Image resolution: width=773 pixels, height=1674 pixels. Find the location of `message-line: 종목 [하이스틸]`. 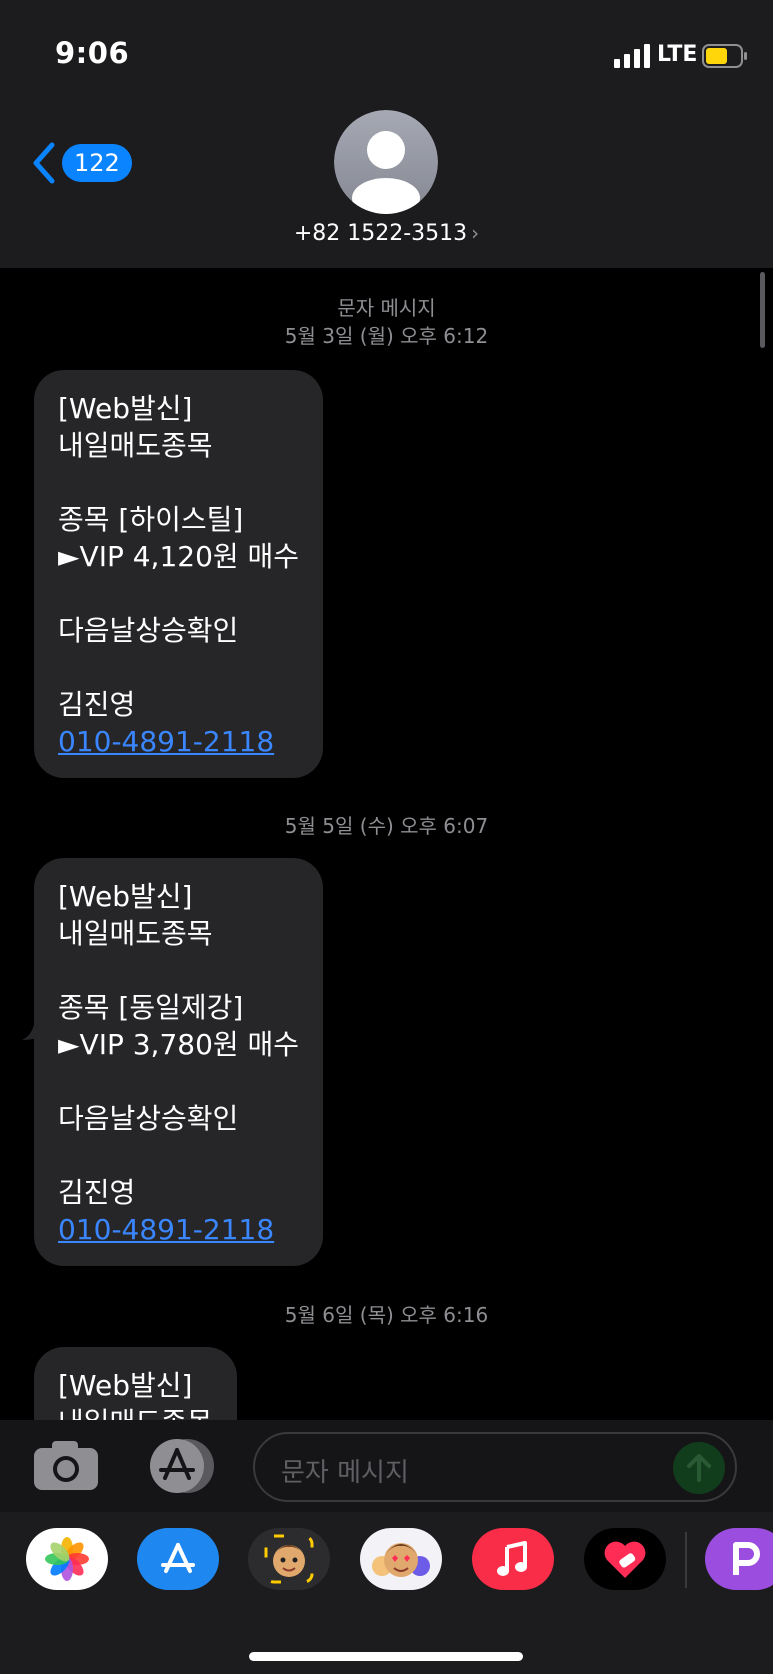

message-line: 종목 [하이스틸] is located at coordinates (151, 519).